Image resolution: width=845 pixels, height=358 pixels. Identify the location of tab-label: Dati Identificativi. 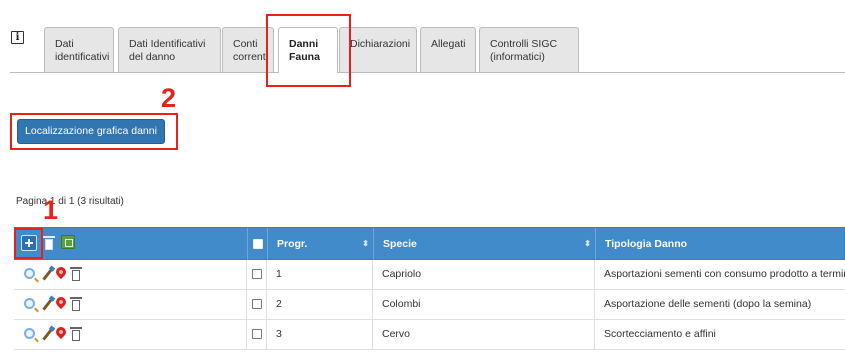
(167, 44).